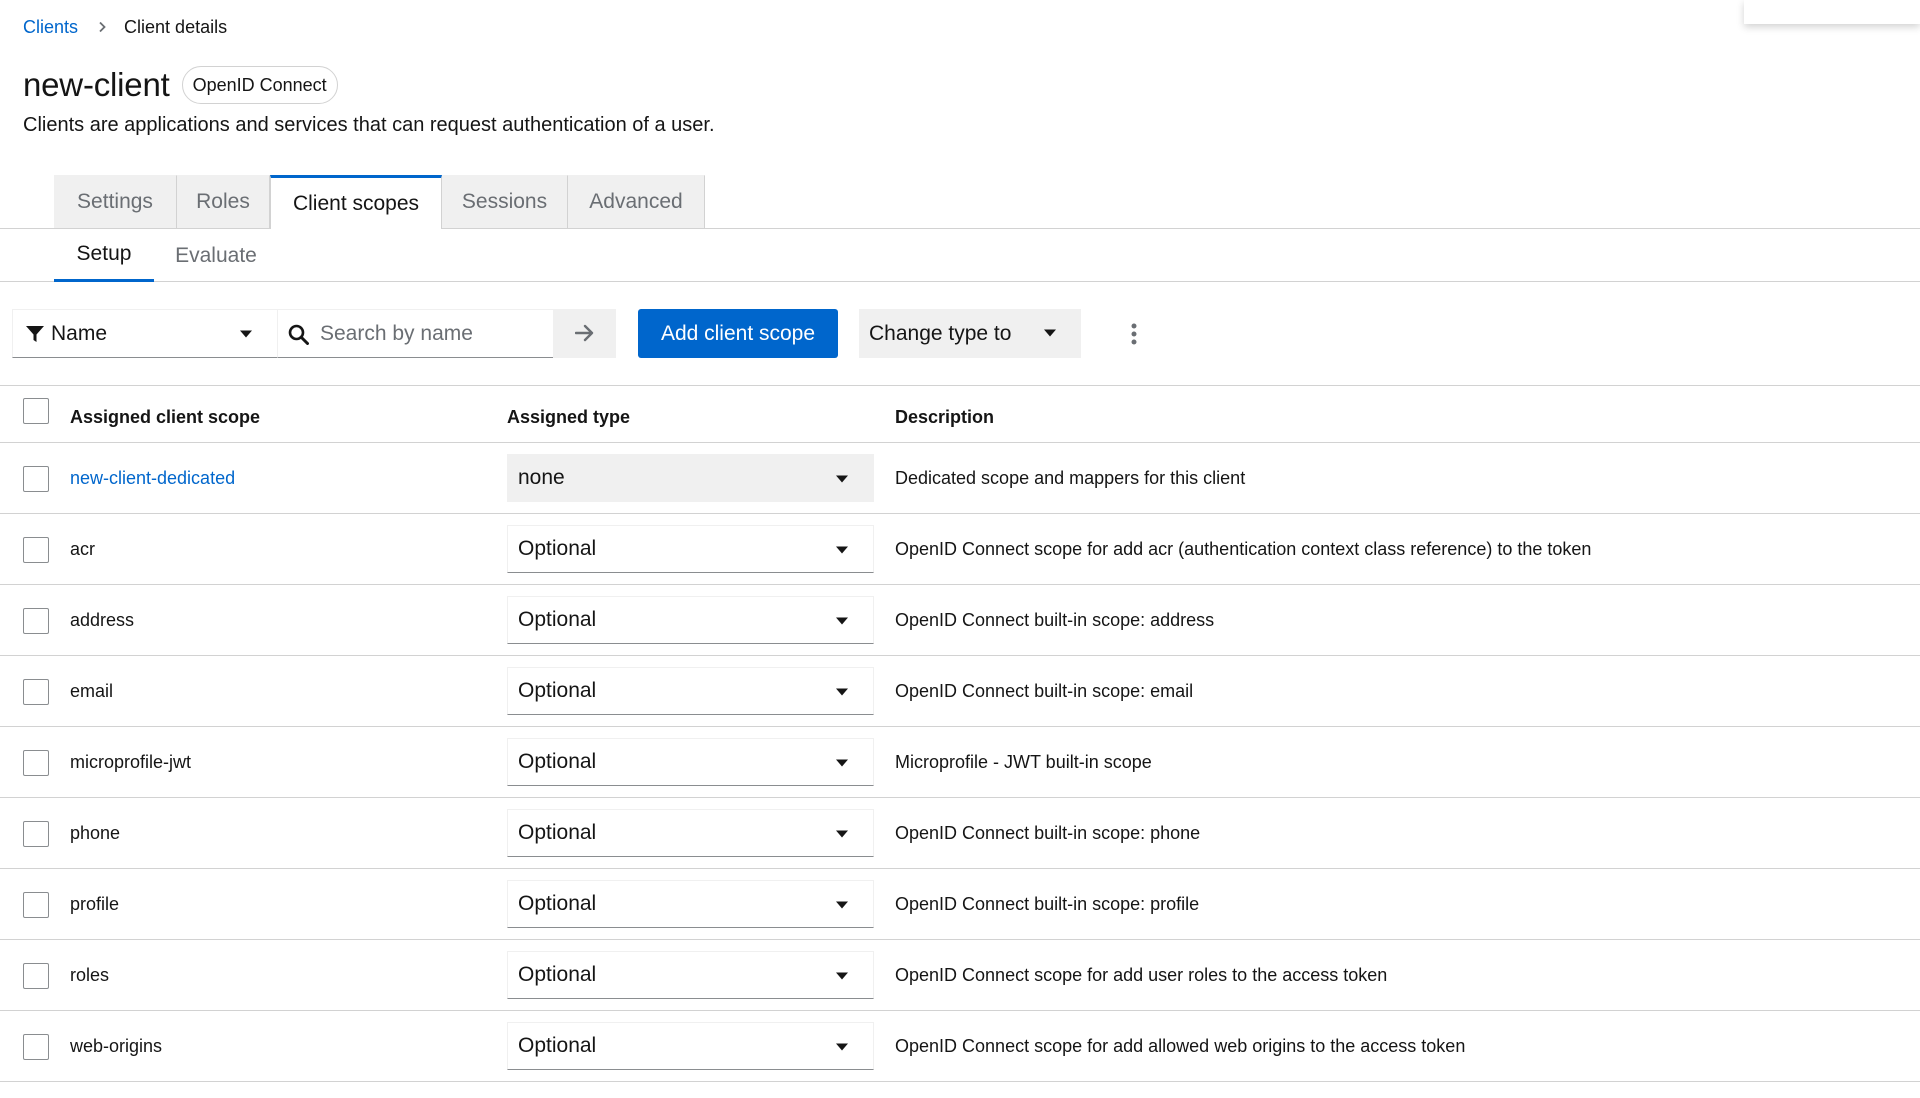 Image resolution: width=1920 pixels, height=1098 pixels. I want to click on scope-description: OpenID Connect built-in scope: profile, so click(1047, 904).